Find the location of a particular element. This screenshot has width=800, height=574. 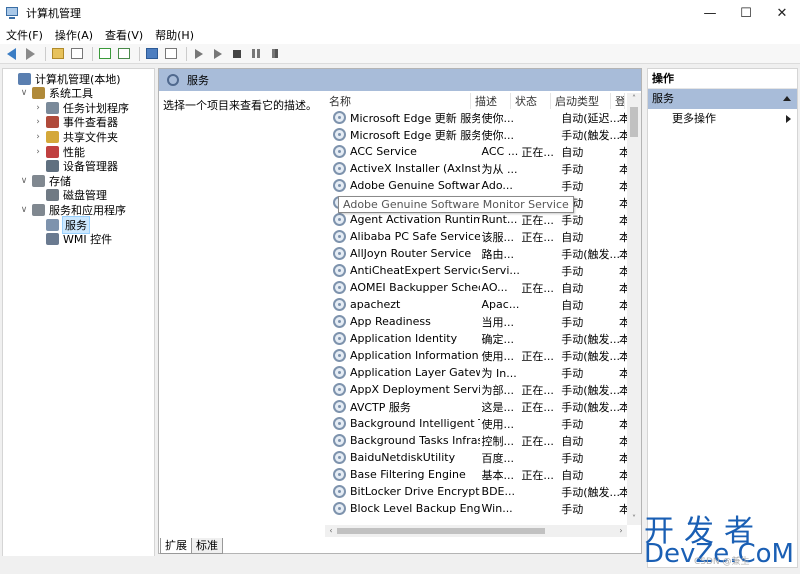

help-icon is located at coordinates (152, 54).